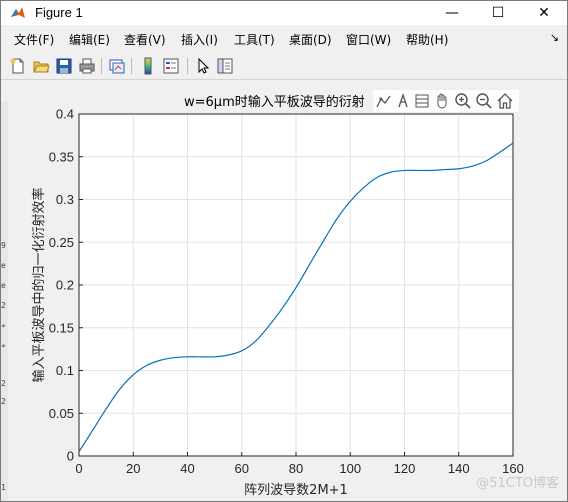  What do you see at coordinates (284, 66) in the screenshot?
I see `figure-toolbar` at bounding box center [284, 66].